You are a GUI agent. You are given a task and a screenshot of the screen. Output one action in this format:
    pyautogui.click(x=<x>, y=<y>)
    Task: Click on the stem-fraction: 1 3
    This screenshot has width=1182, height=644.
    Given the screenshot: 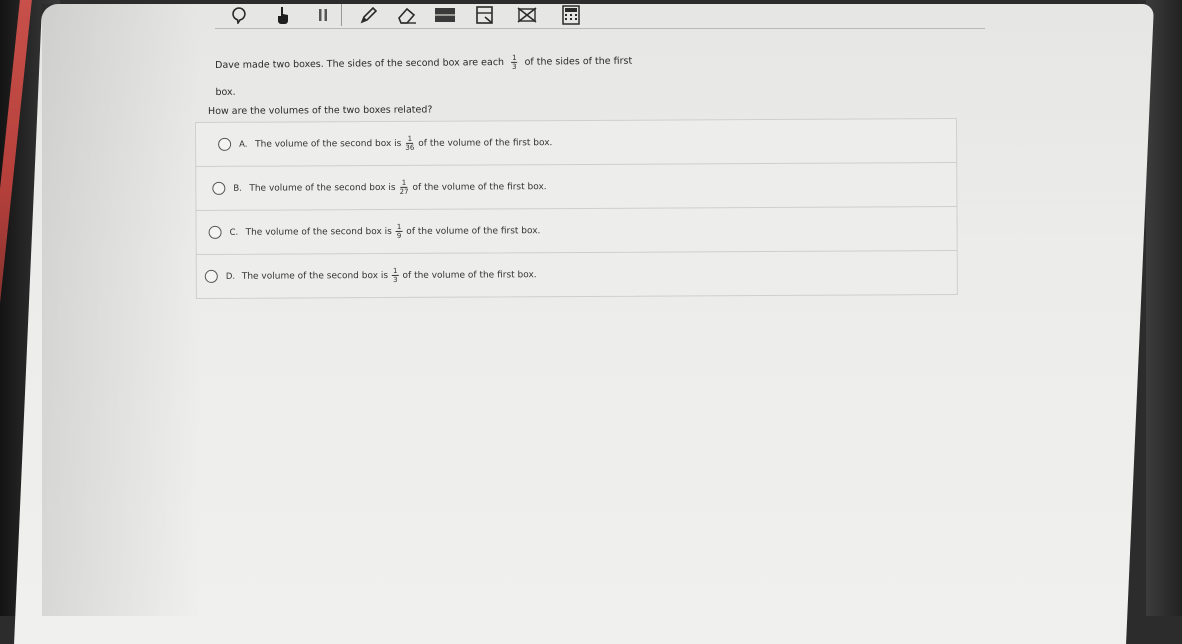 What is the action you would take?
    pyautogui.click(x=514, y=62)
    